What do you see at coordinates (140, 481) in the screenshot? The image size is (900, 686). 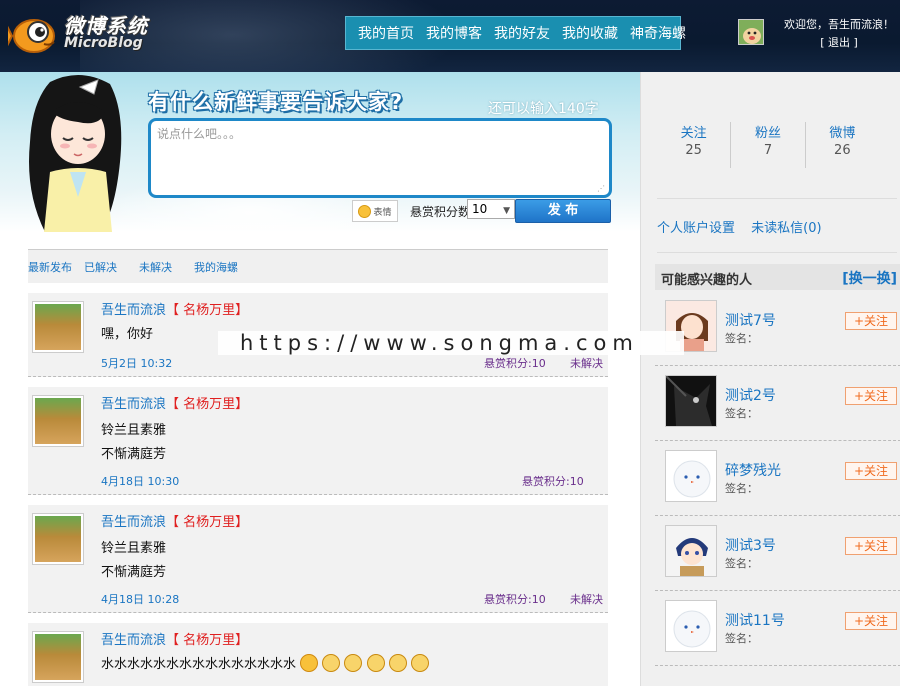 I see `post-time: 4月18日 10:30` at bounding box center [140, 481].